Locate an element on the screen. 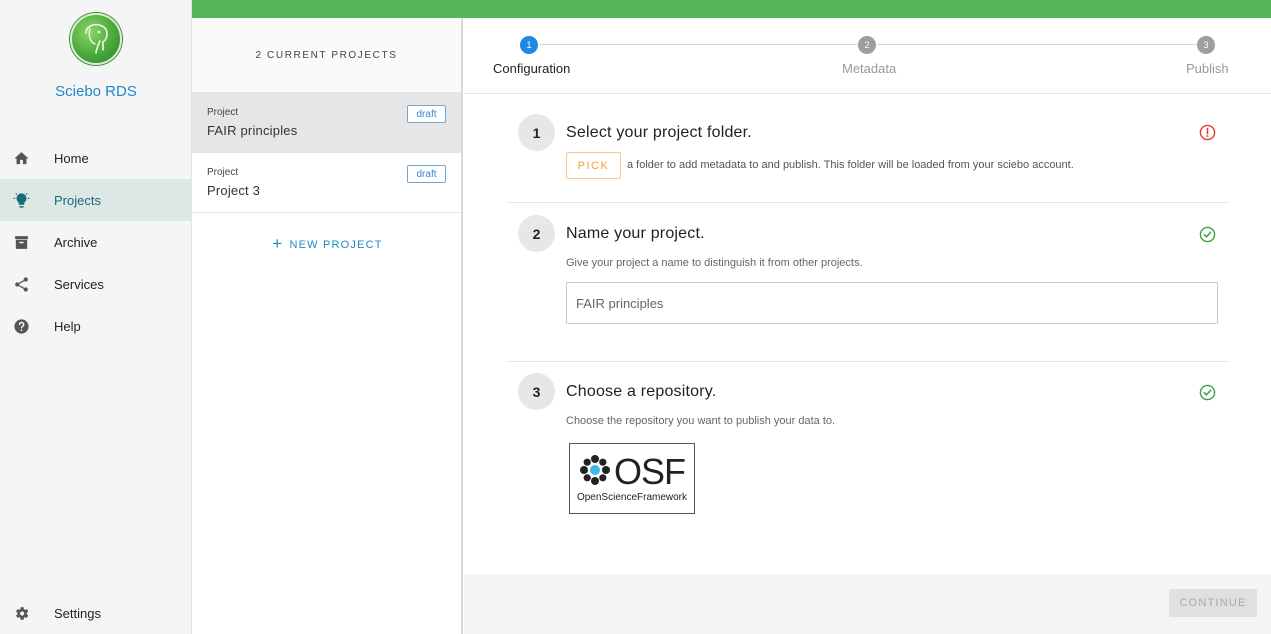  nav-item-label: Services is located at coordinates (79, 284).